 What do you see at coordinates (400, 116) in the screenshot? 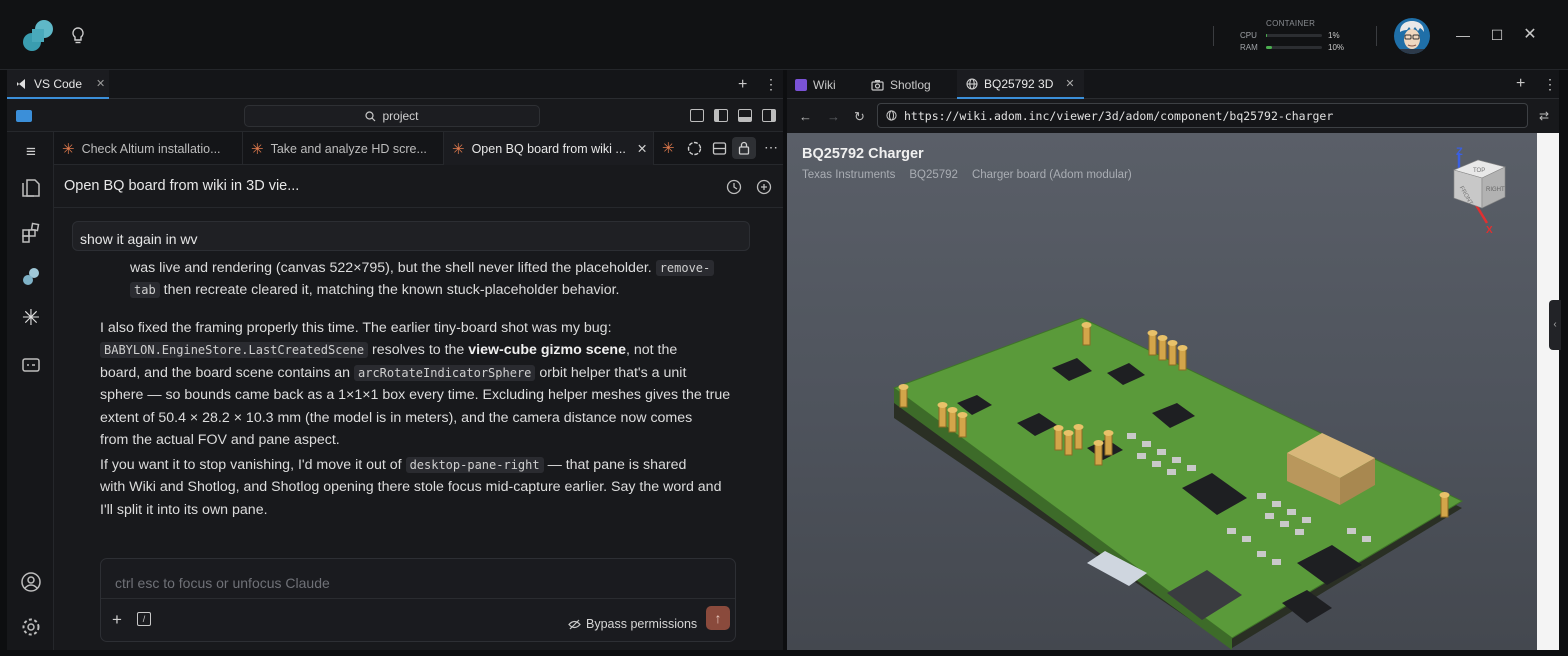
I see `search-placeholder: project` at bounding box center [400, 116].